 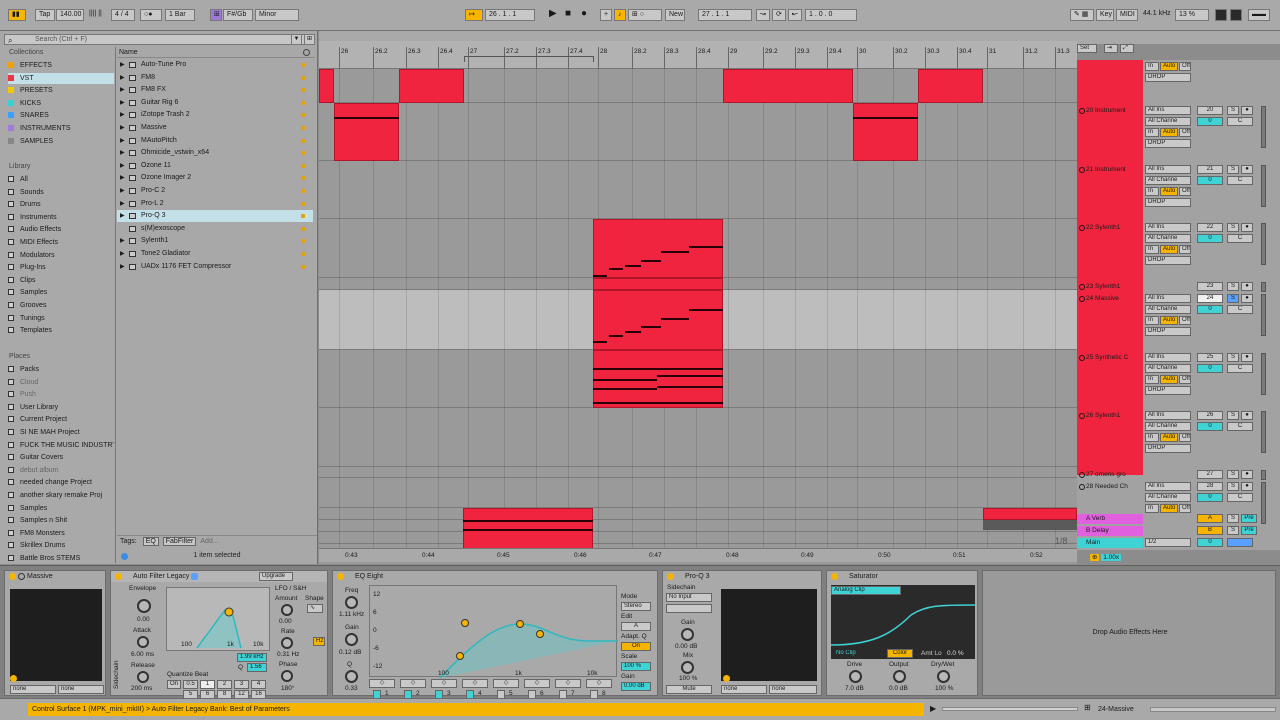 I want to click on place-item: needed change Project, so click(x=61, y=482).